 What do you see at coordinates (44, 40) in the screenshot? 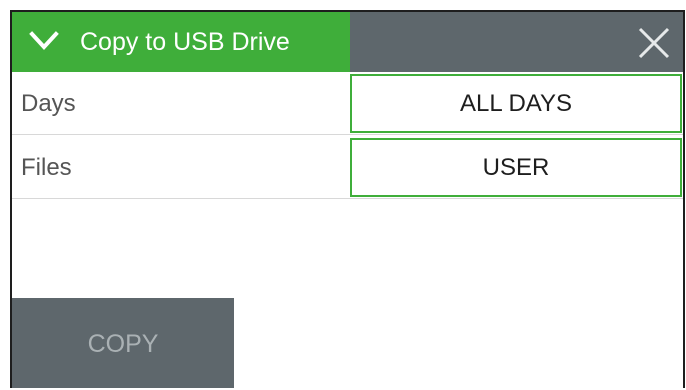
I see `chevron-down-icon` at bounding box center [44, 40].